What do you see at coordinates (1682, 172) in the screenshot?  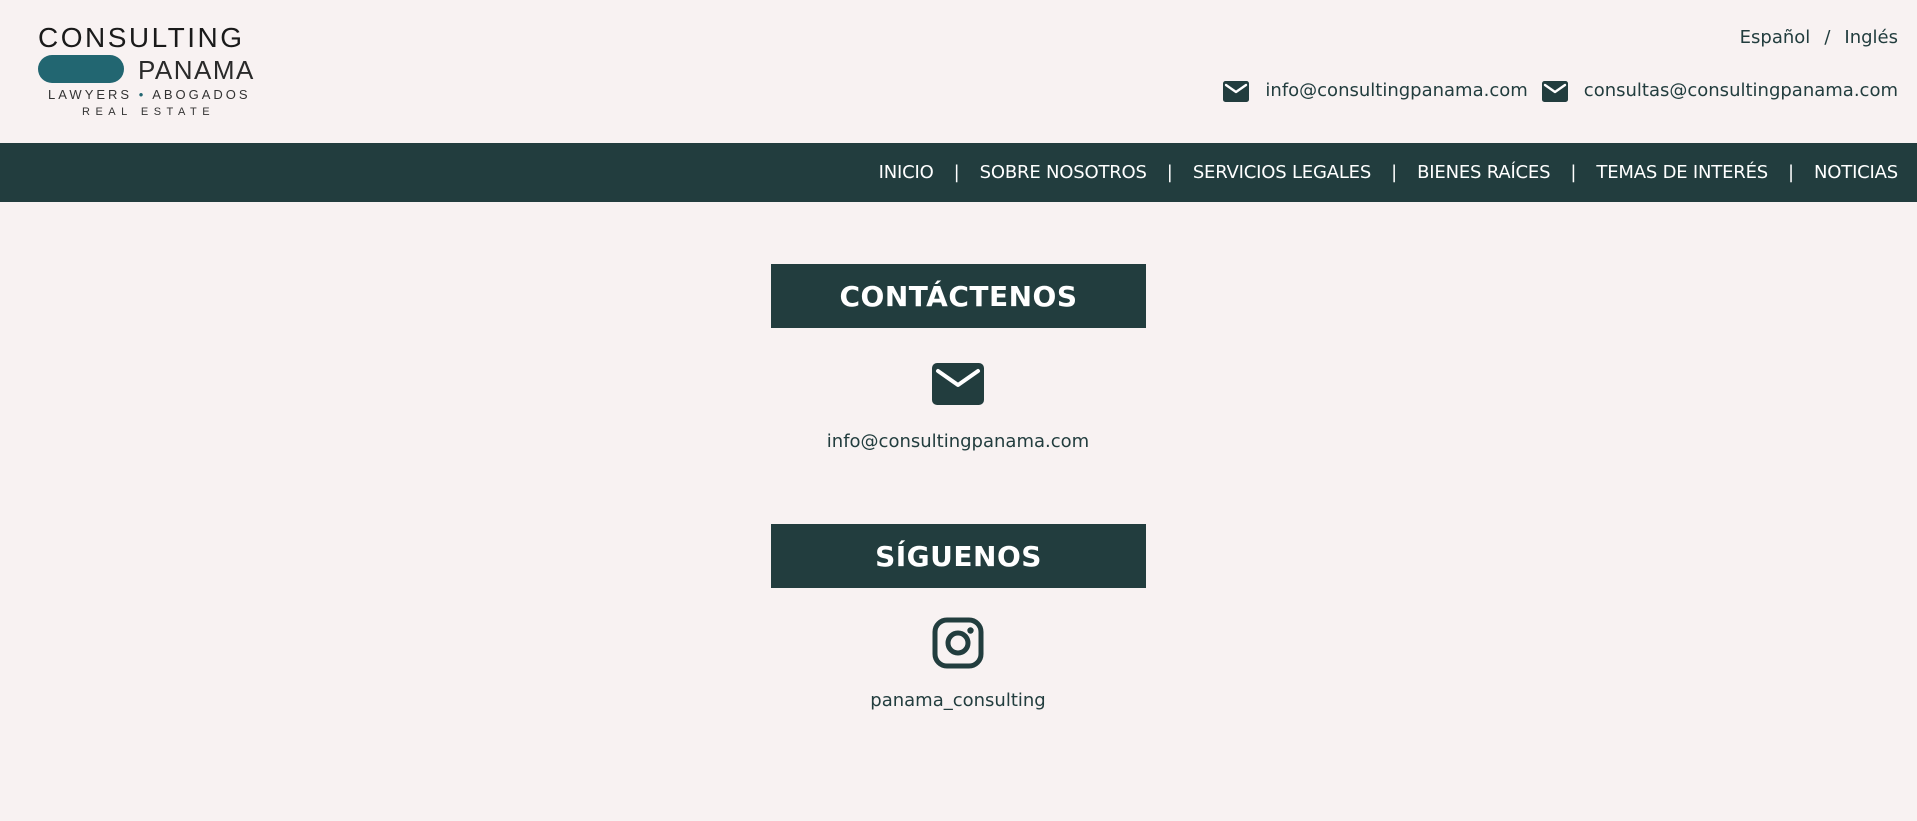 I see `nav-link-temas-de-interes: TEMAS DE INTERÉS` at bounding box center [1682, 172].